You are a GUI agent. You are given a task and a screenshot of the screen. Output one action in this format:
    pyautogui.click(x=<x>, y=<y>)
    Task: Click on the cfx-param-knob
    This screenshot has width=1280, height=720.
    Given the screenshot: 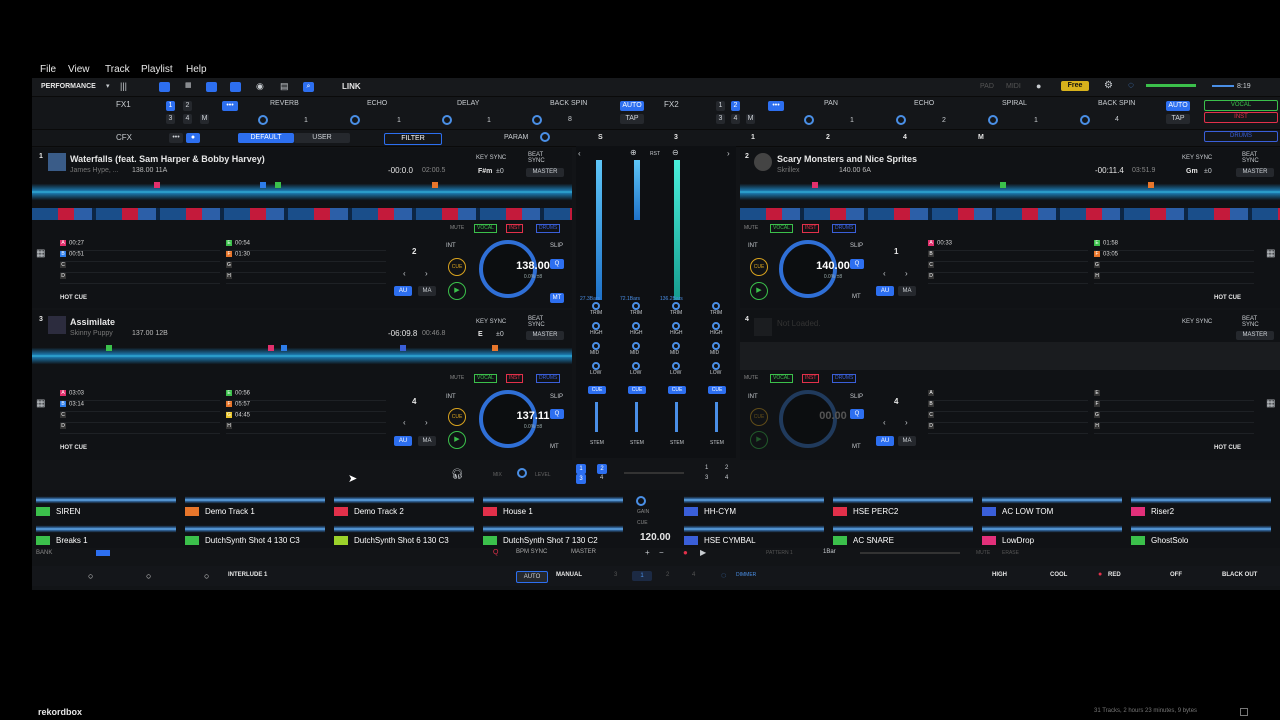 What is the action you would take?
    pyautogui.click(x=545, y=137)
    